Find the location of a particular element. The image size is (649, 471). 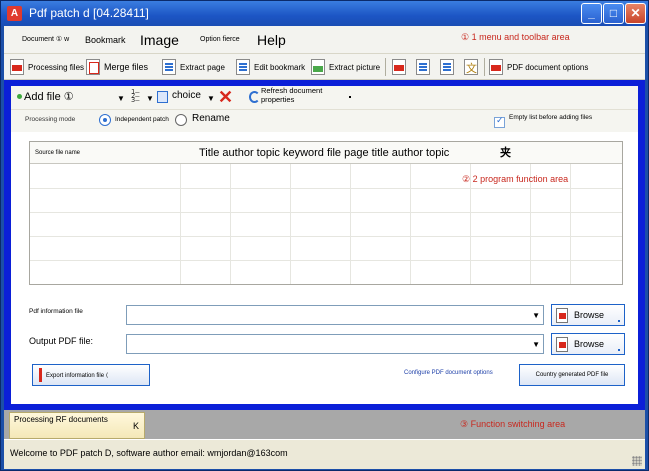

switch-area-annotation: ③ Function switching area is located at coordinates (513, 424).